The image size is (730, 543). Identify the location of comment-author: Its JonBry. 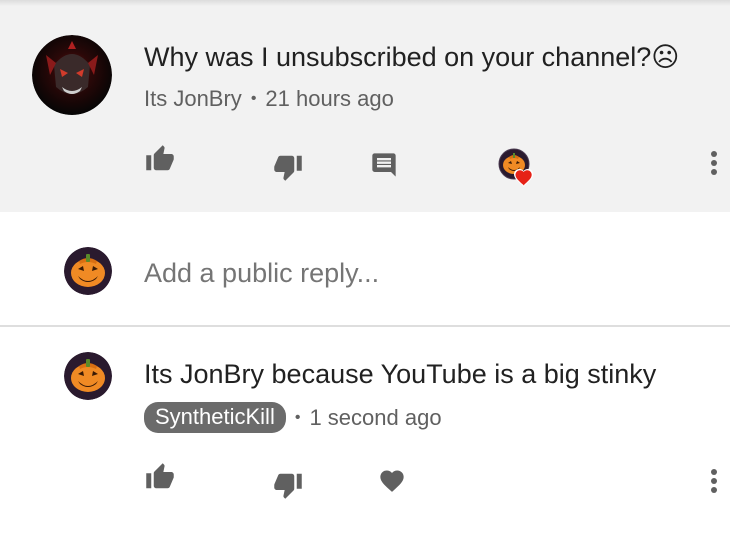
(193, 99).